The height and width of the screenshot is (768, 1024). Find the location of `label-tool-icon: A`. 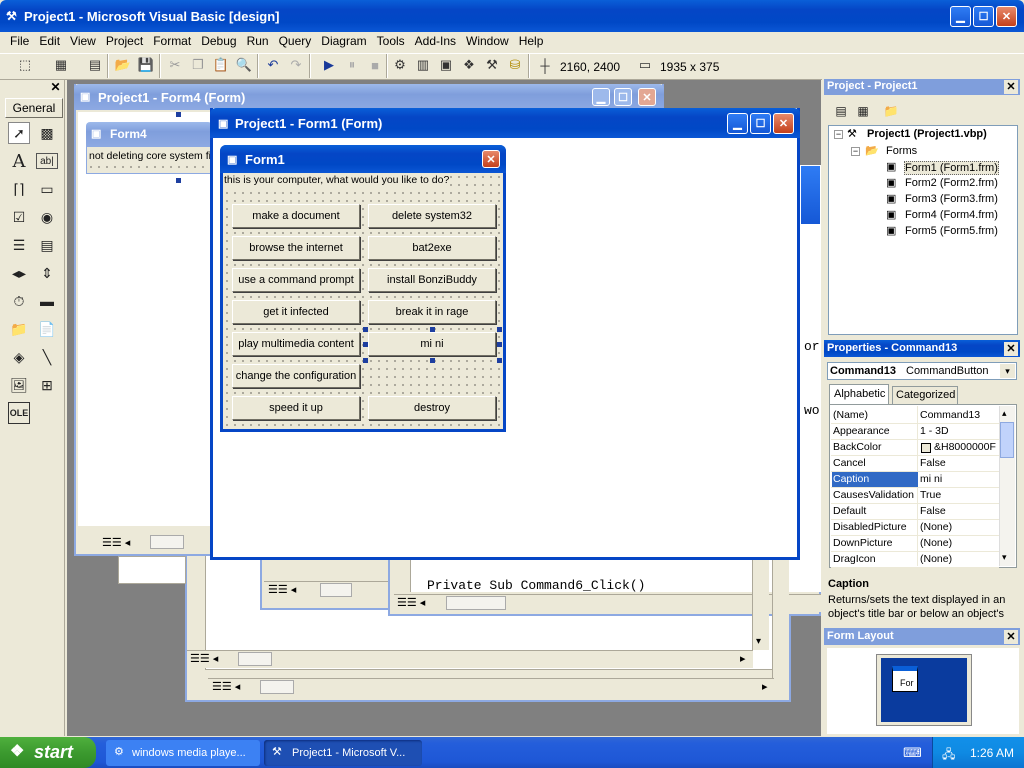

label-tool-icon: A is located at coordinates (19, 161).